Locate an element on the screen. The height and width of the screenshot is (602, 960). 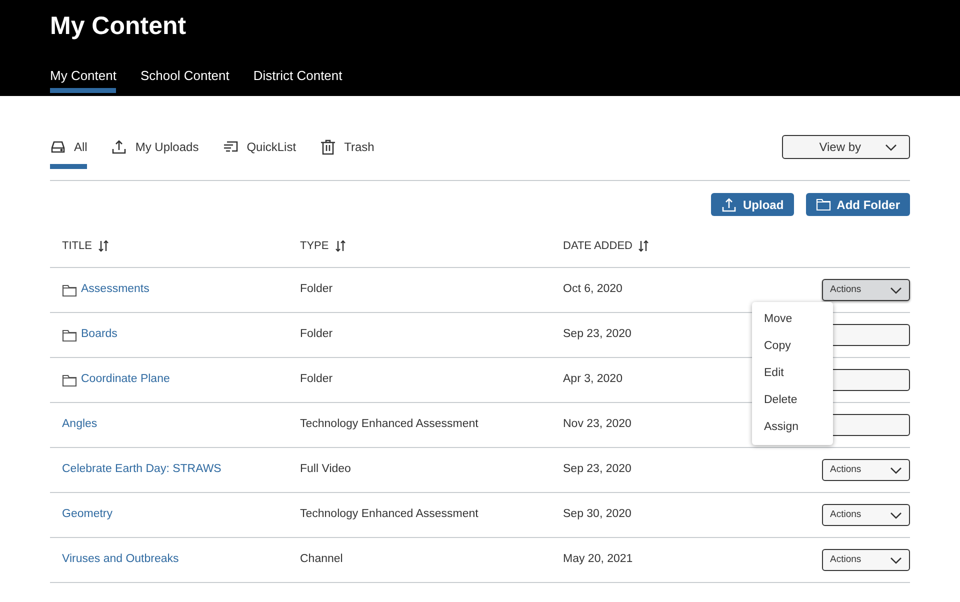
nav-tab: School Content is located at coordinates (185, 78).